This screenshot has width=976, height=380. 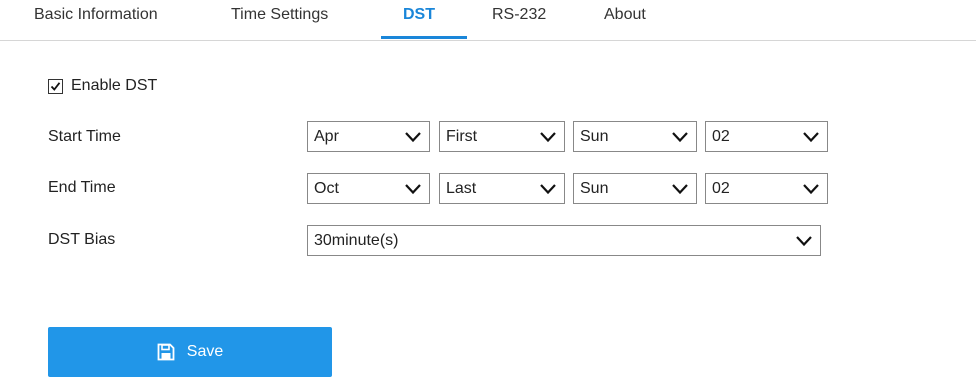 What do you see at coordinates (424, 37) in the screenshot?
I see `active-tab-indicator` at bounding box center [424, 37].